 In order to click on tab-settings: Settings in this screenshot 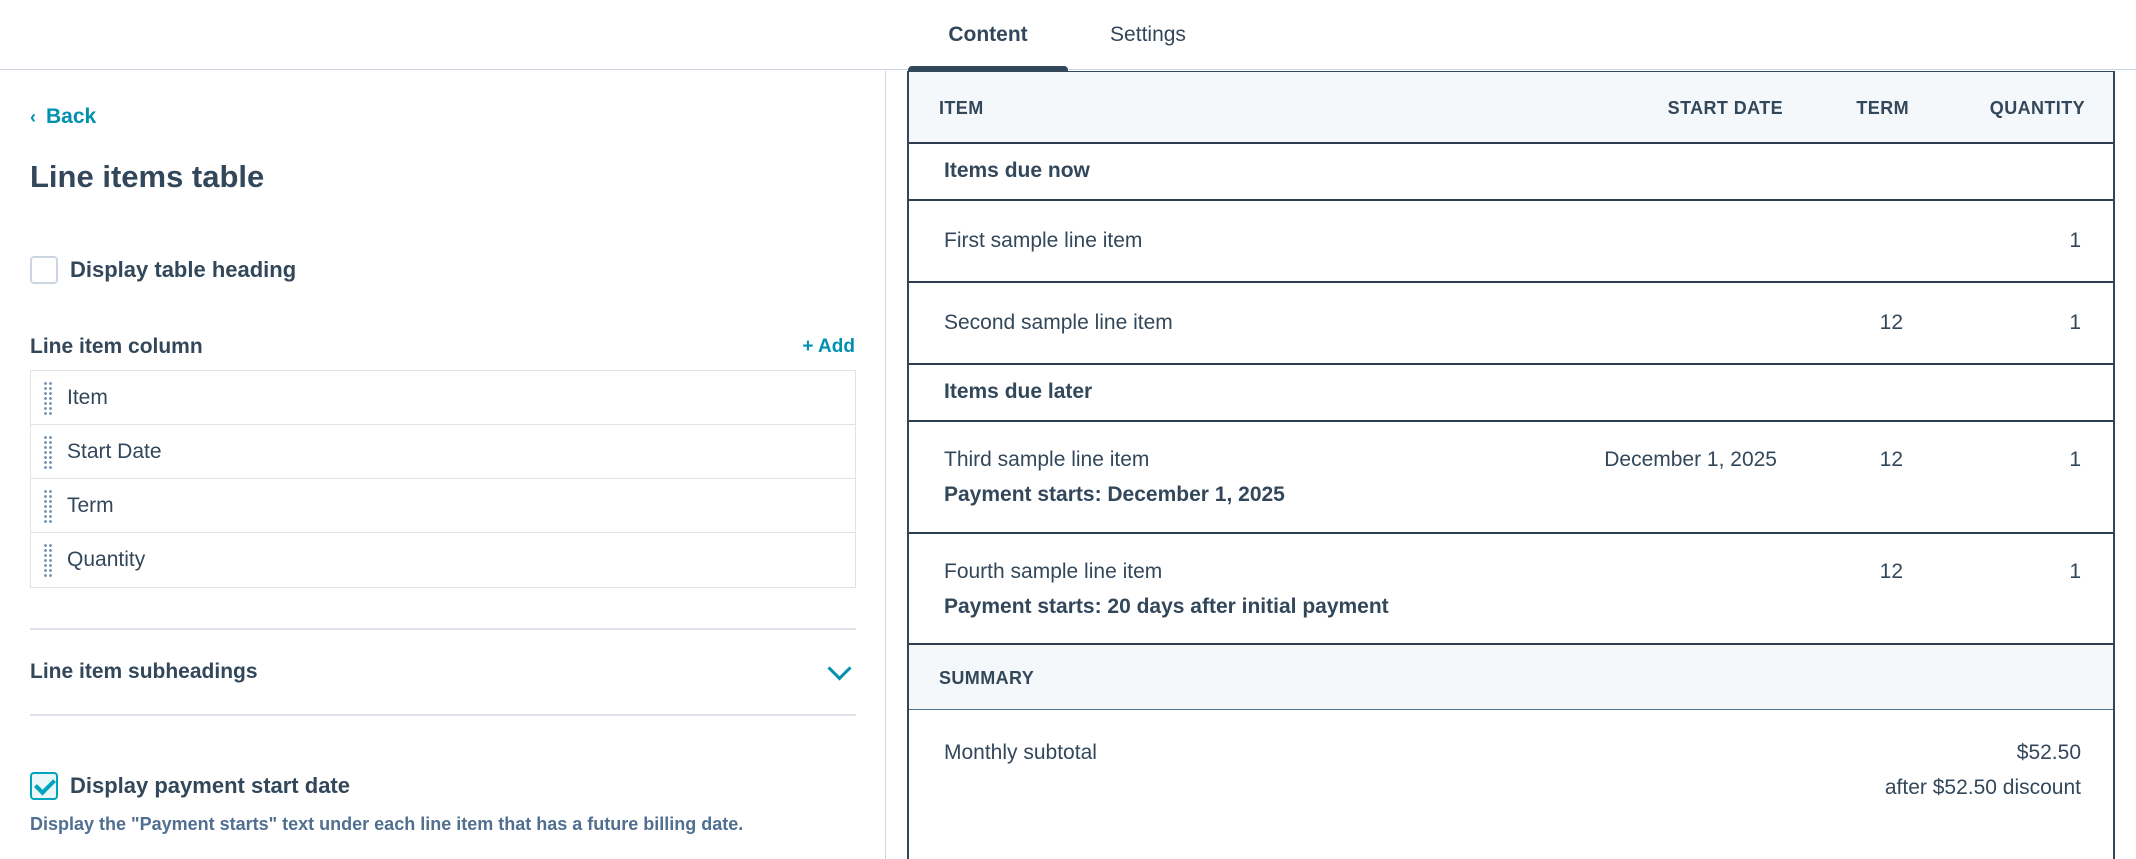, I will do `click(1148, 35)`.